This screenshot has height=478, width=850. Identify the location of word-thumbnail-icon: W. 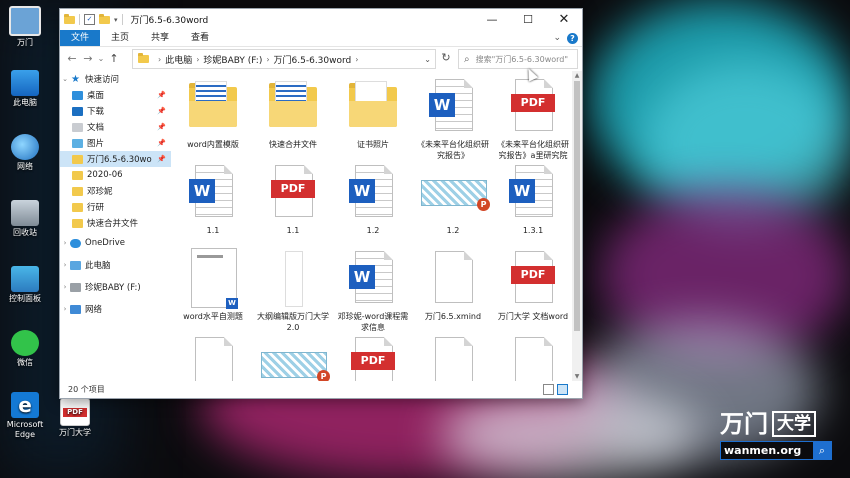
(214, 278).